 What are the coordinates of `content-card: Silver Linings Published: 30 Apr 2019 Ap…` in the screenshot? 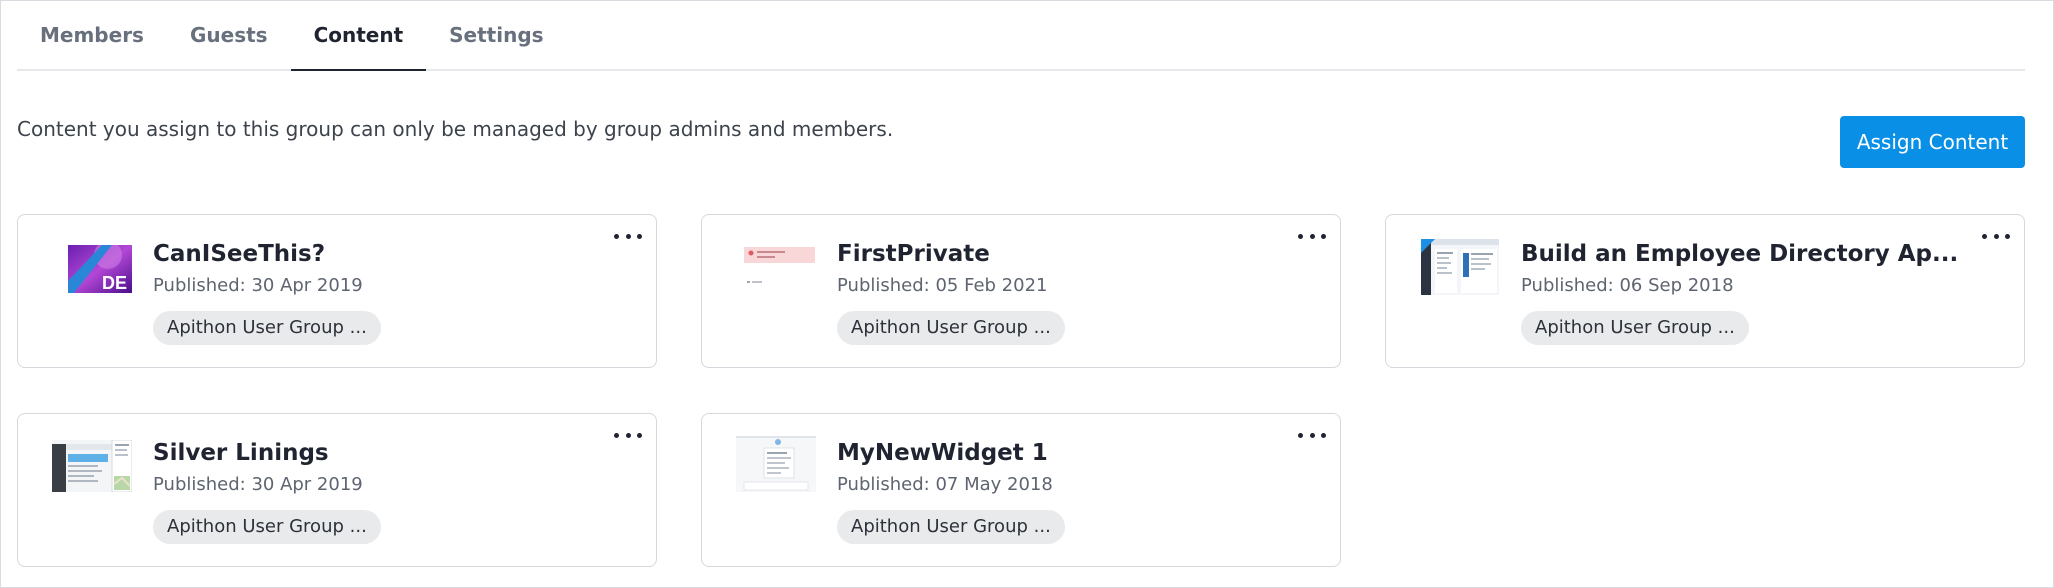 It's located at (337, 490).